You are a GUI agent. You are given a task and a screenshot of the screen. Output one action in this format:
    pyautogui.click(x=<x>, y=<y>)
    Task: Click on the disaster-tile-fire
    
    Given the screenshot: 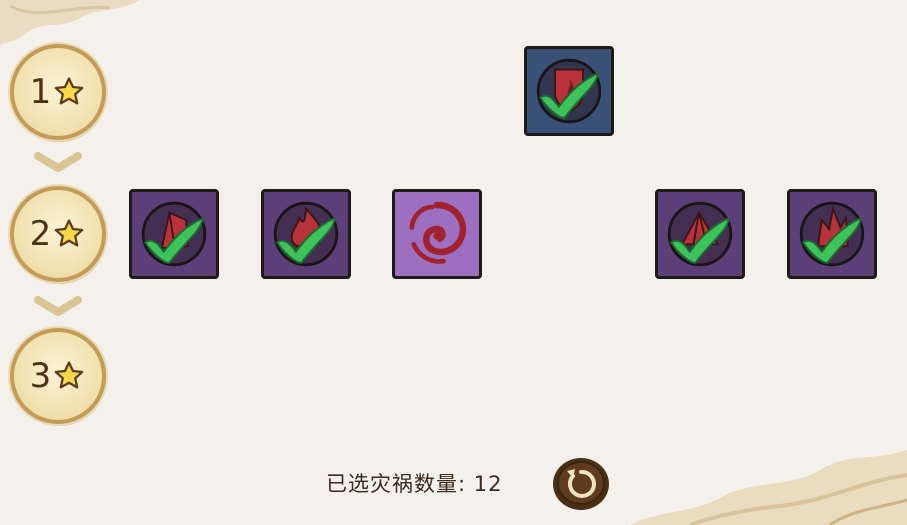 What is the action you would take?
    pyautogui.click(x=306, y=234)
    